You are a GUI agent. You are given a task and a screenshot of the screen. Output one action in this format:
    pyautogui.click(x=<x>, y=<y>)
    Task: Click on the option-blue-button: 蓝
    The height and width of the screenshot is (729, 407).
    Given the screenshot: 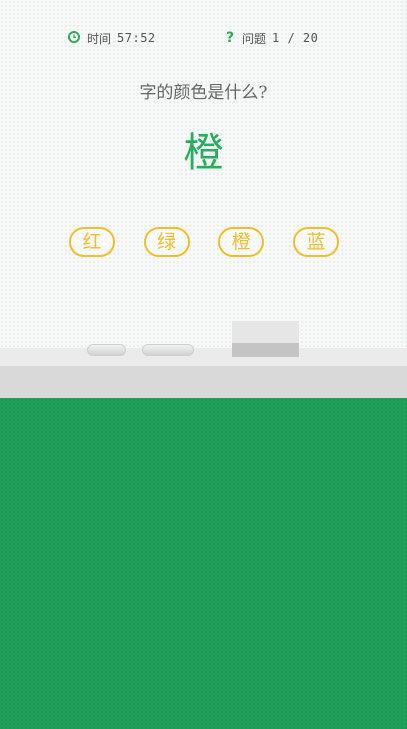 What is the action you would take?
    pyautogui.click(x=315, y=242)
    